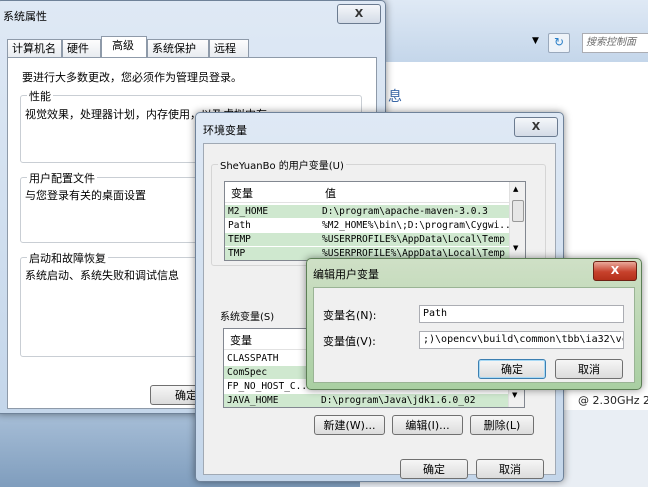 The image size is (648, 487). Describe the element at coordinates (124, 46) in the screenshot. I see `tab-advanced: 高级` at that location.